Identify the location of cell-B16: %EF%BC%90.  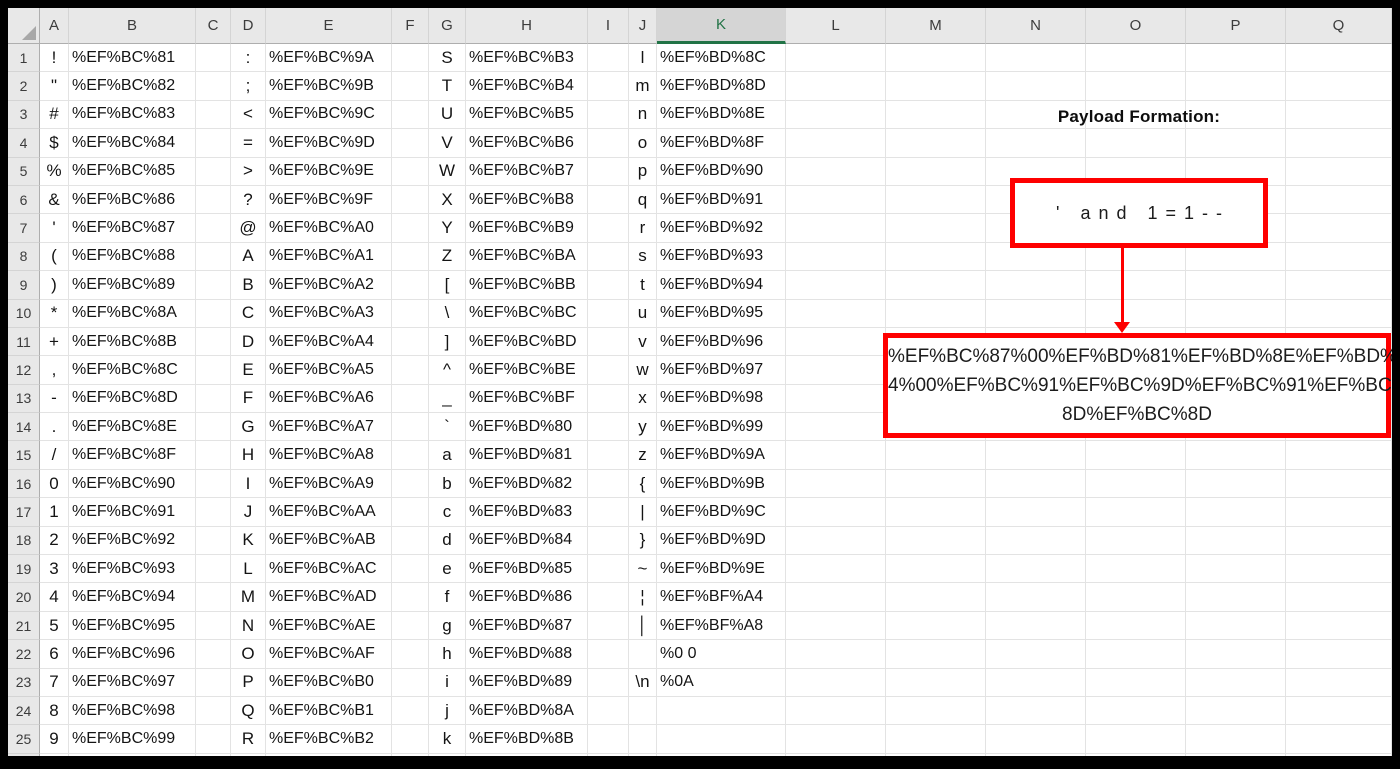
(132, 484).